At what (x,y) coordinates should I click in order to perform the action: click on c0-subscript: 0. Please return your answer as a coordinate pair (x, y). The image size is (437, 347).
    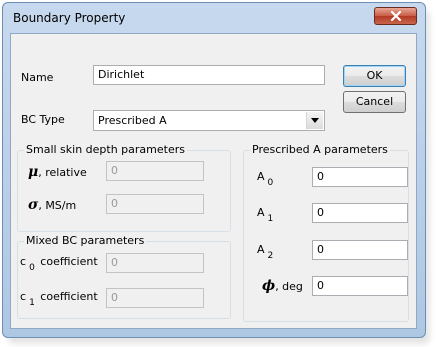
    Looking at the image, I should click on (32, 268).